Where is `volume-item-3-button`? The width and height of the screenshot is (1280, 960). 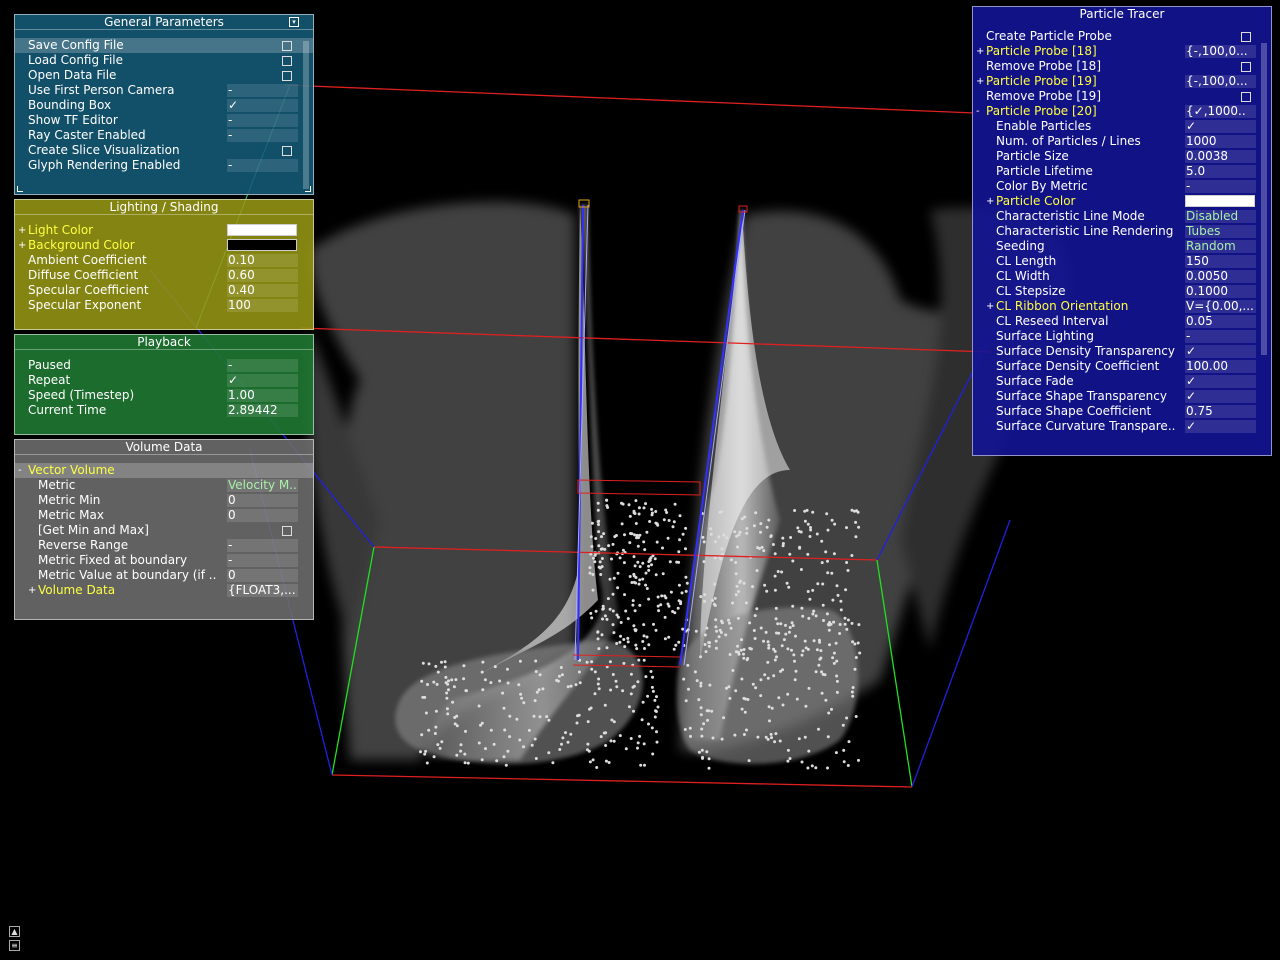 volume-item-3-button is located at coordinates (287, 531).